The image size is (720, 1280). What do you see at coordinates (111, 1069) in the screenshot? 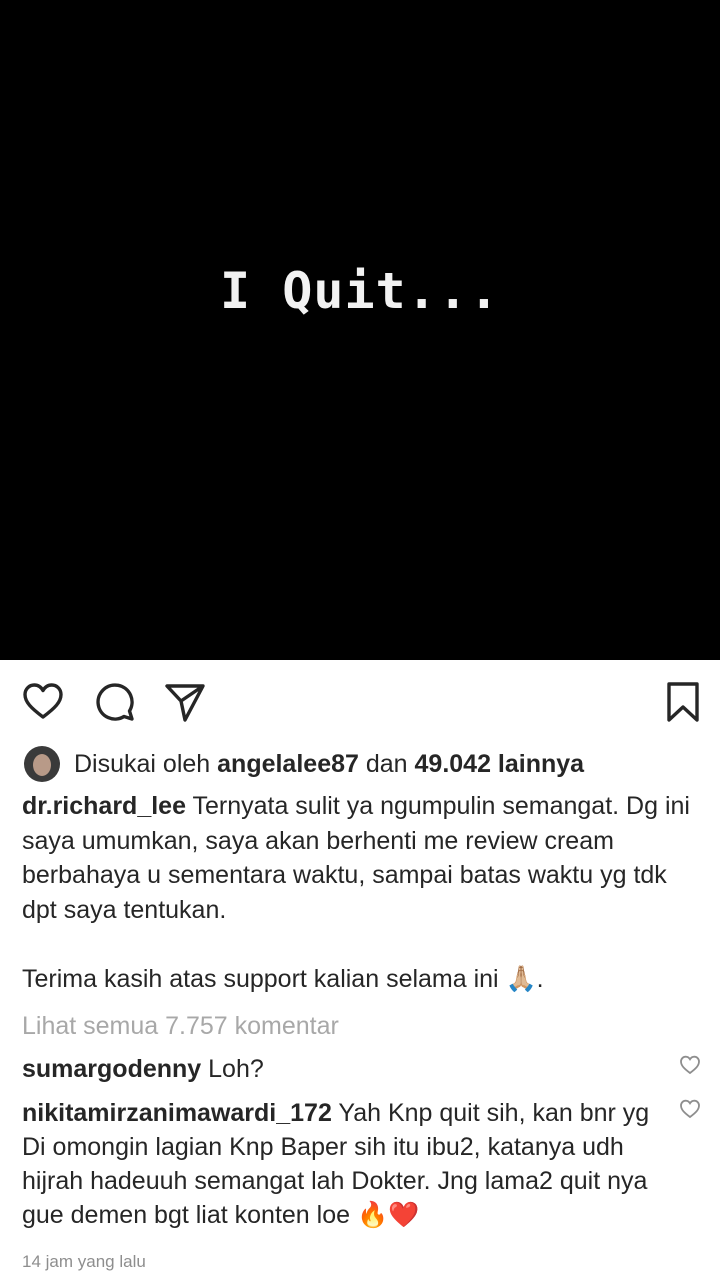
I see `comment-username: sumargodenny` at bounding box center [111, 1069].